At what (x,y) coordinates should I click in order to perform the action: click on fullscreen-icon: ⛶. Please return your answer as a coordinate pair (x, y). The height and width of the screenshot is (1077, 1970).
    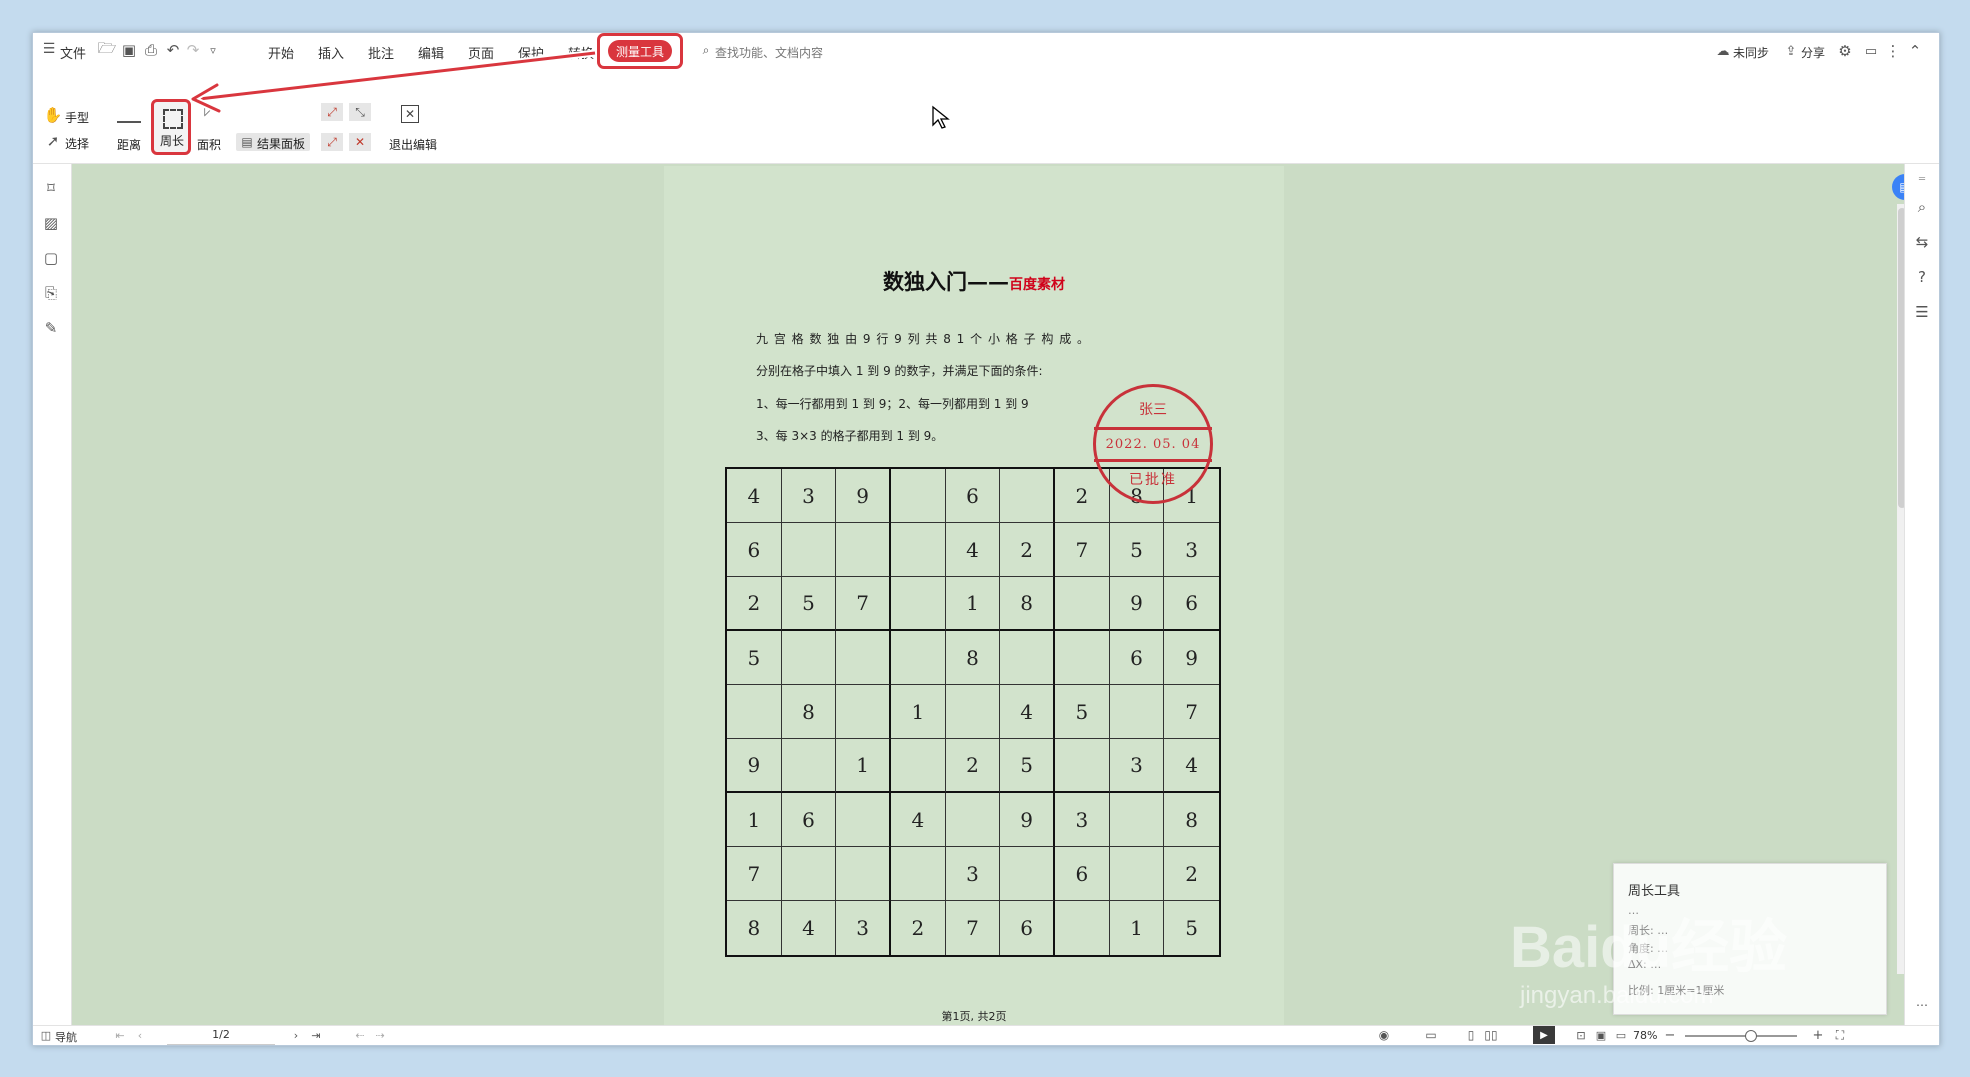
    Looking at the image, I should click on (1840, 1035).